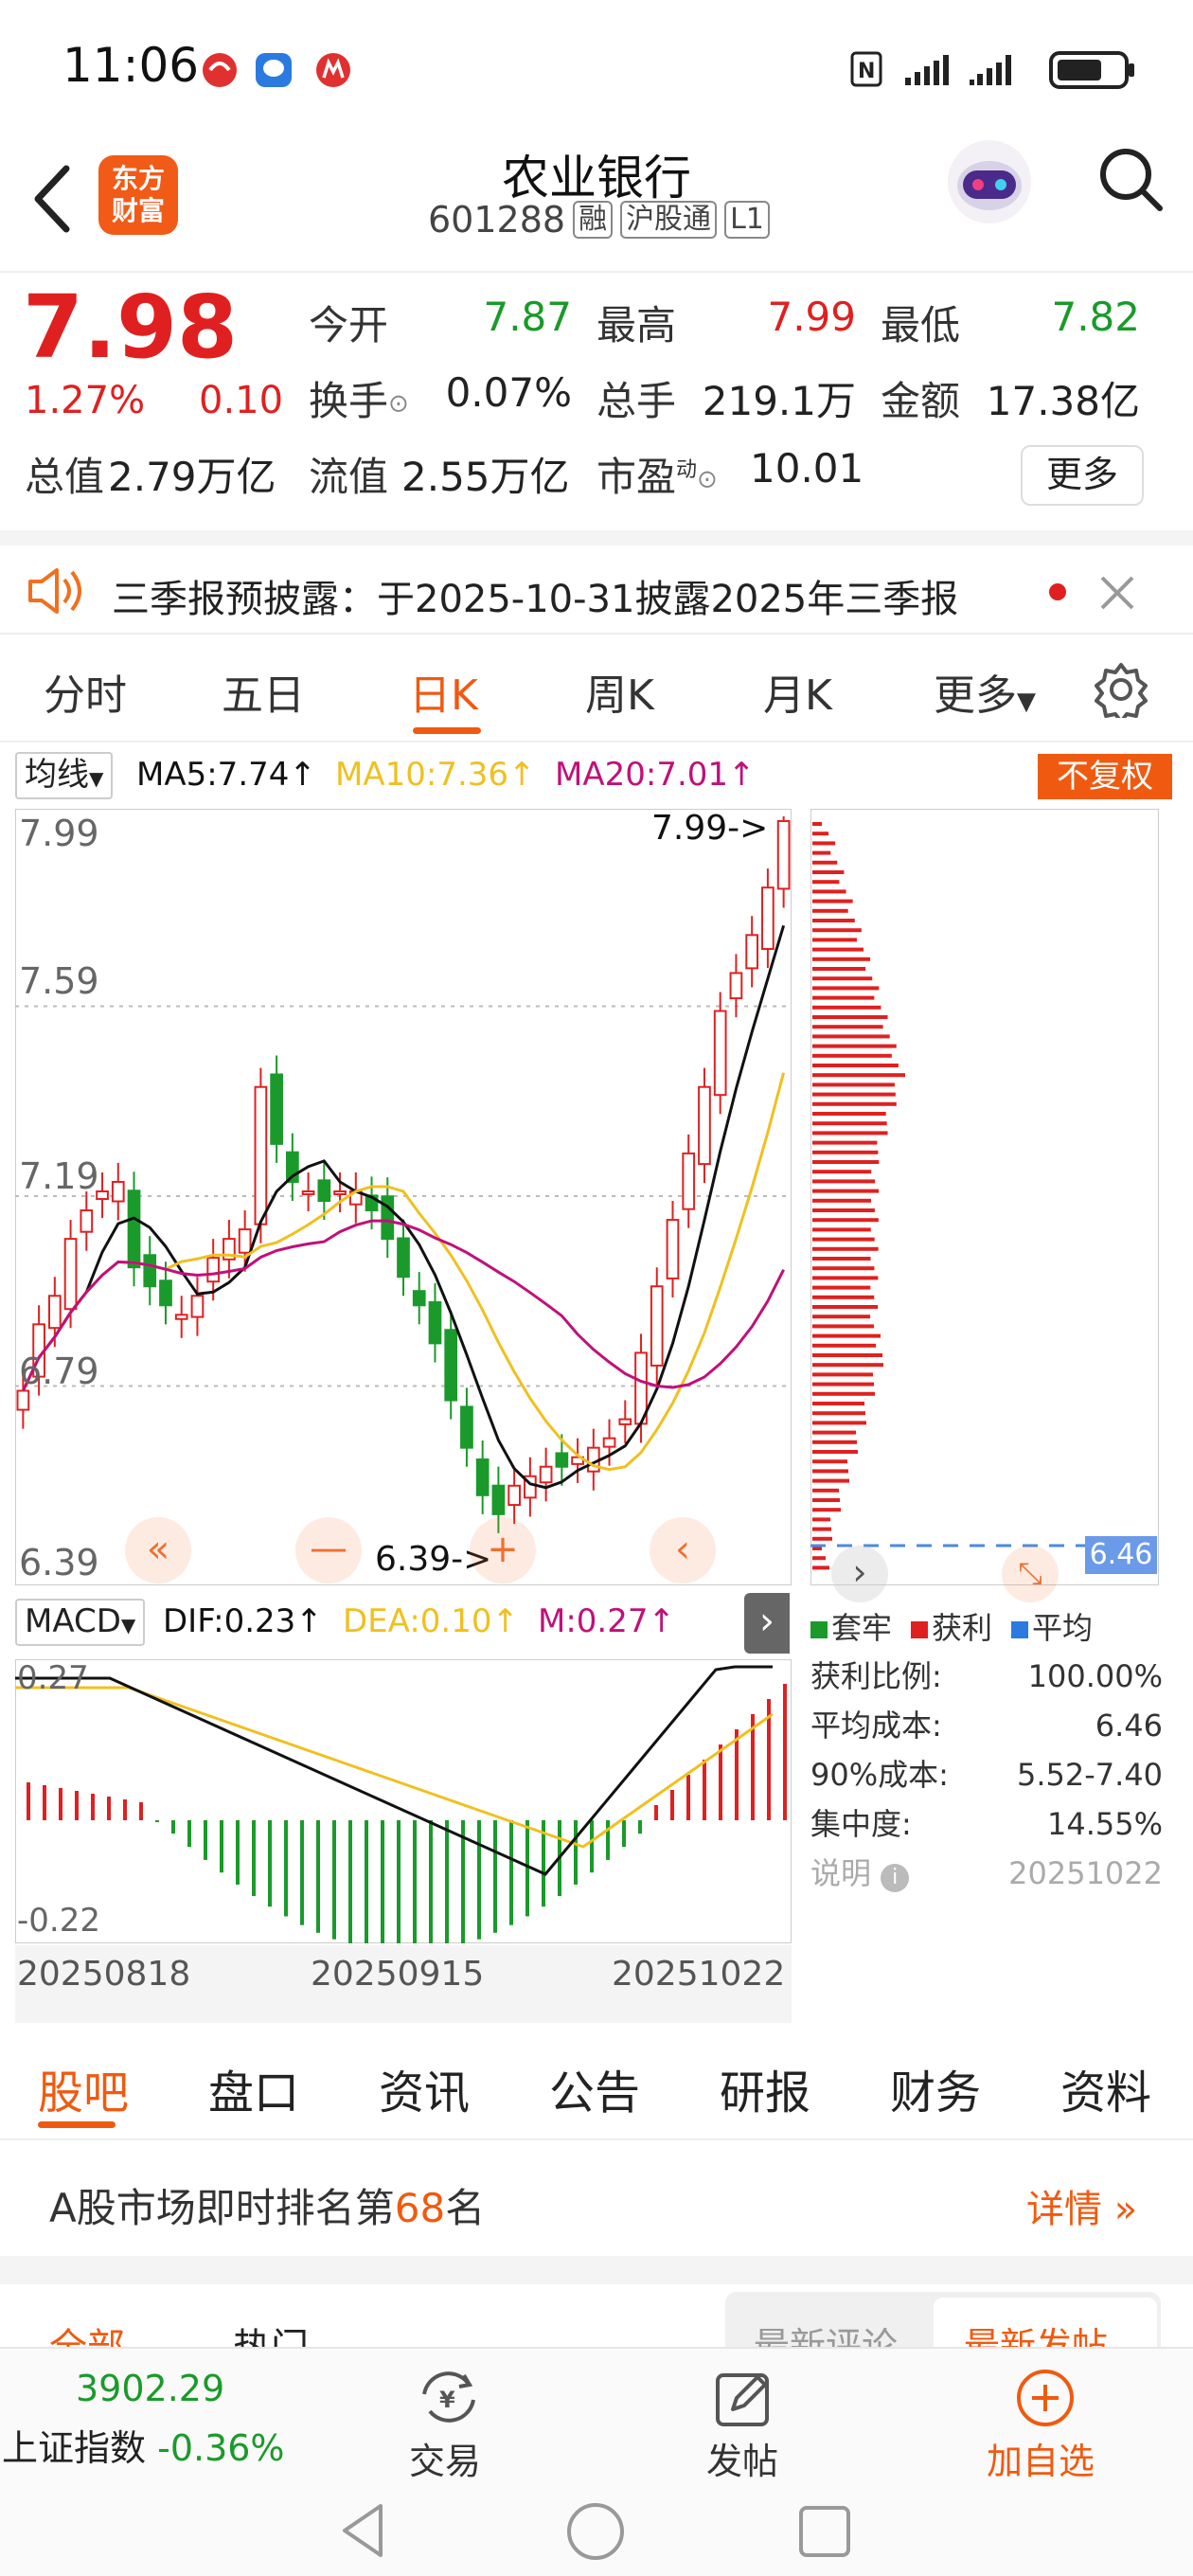 This screenshot has width=1193, height=2576. Describe the element at coordinates (54, 591) in the screenshot. I see `speaker-icon` at that location.